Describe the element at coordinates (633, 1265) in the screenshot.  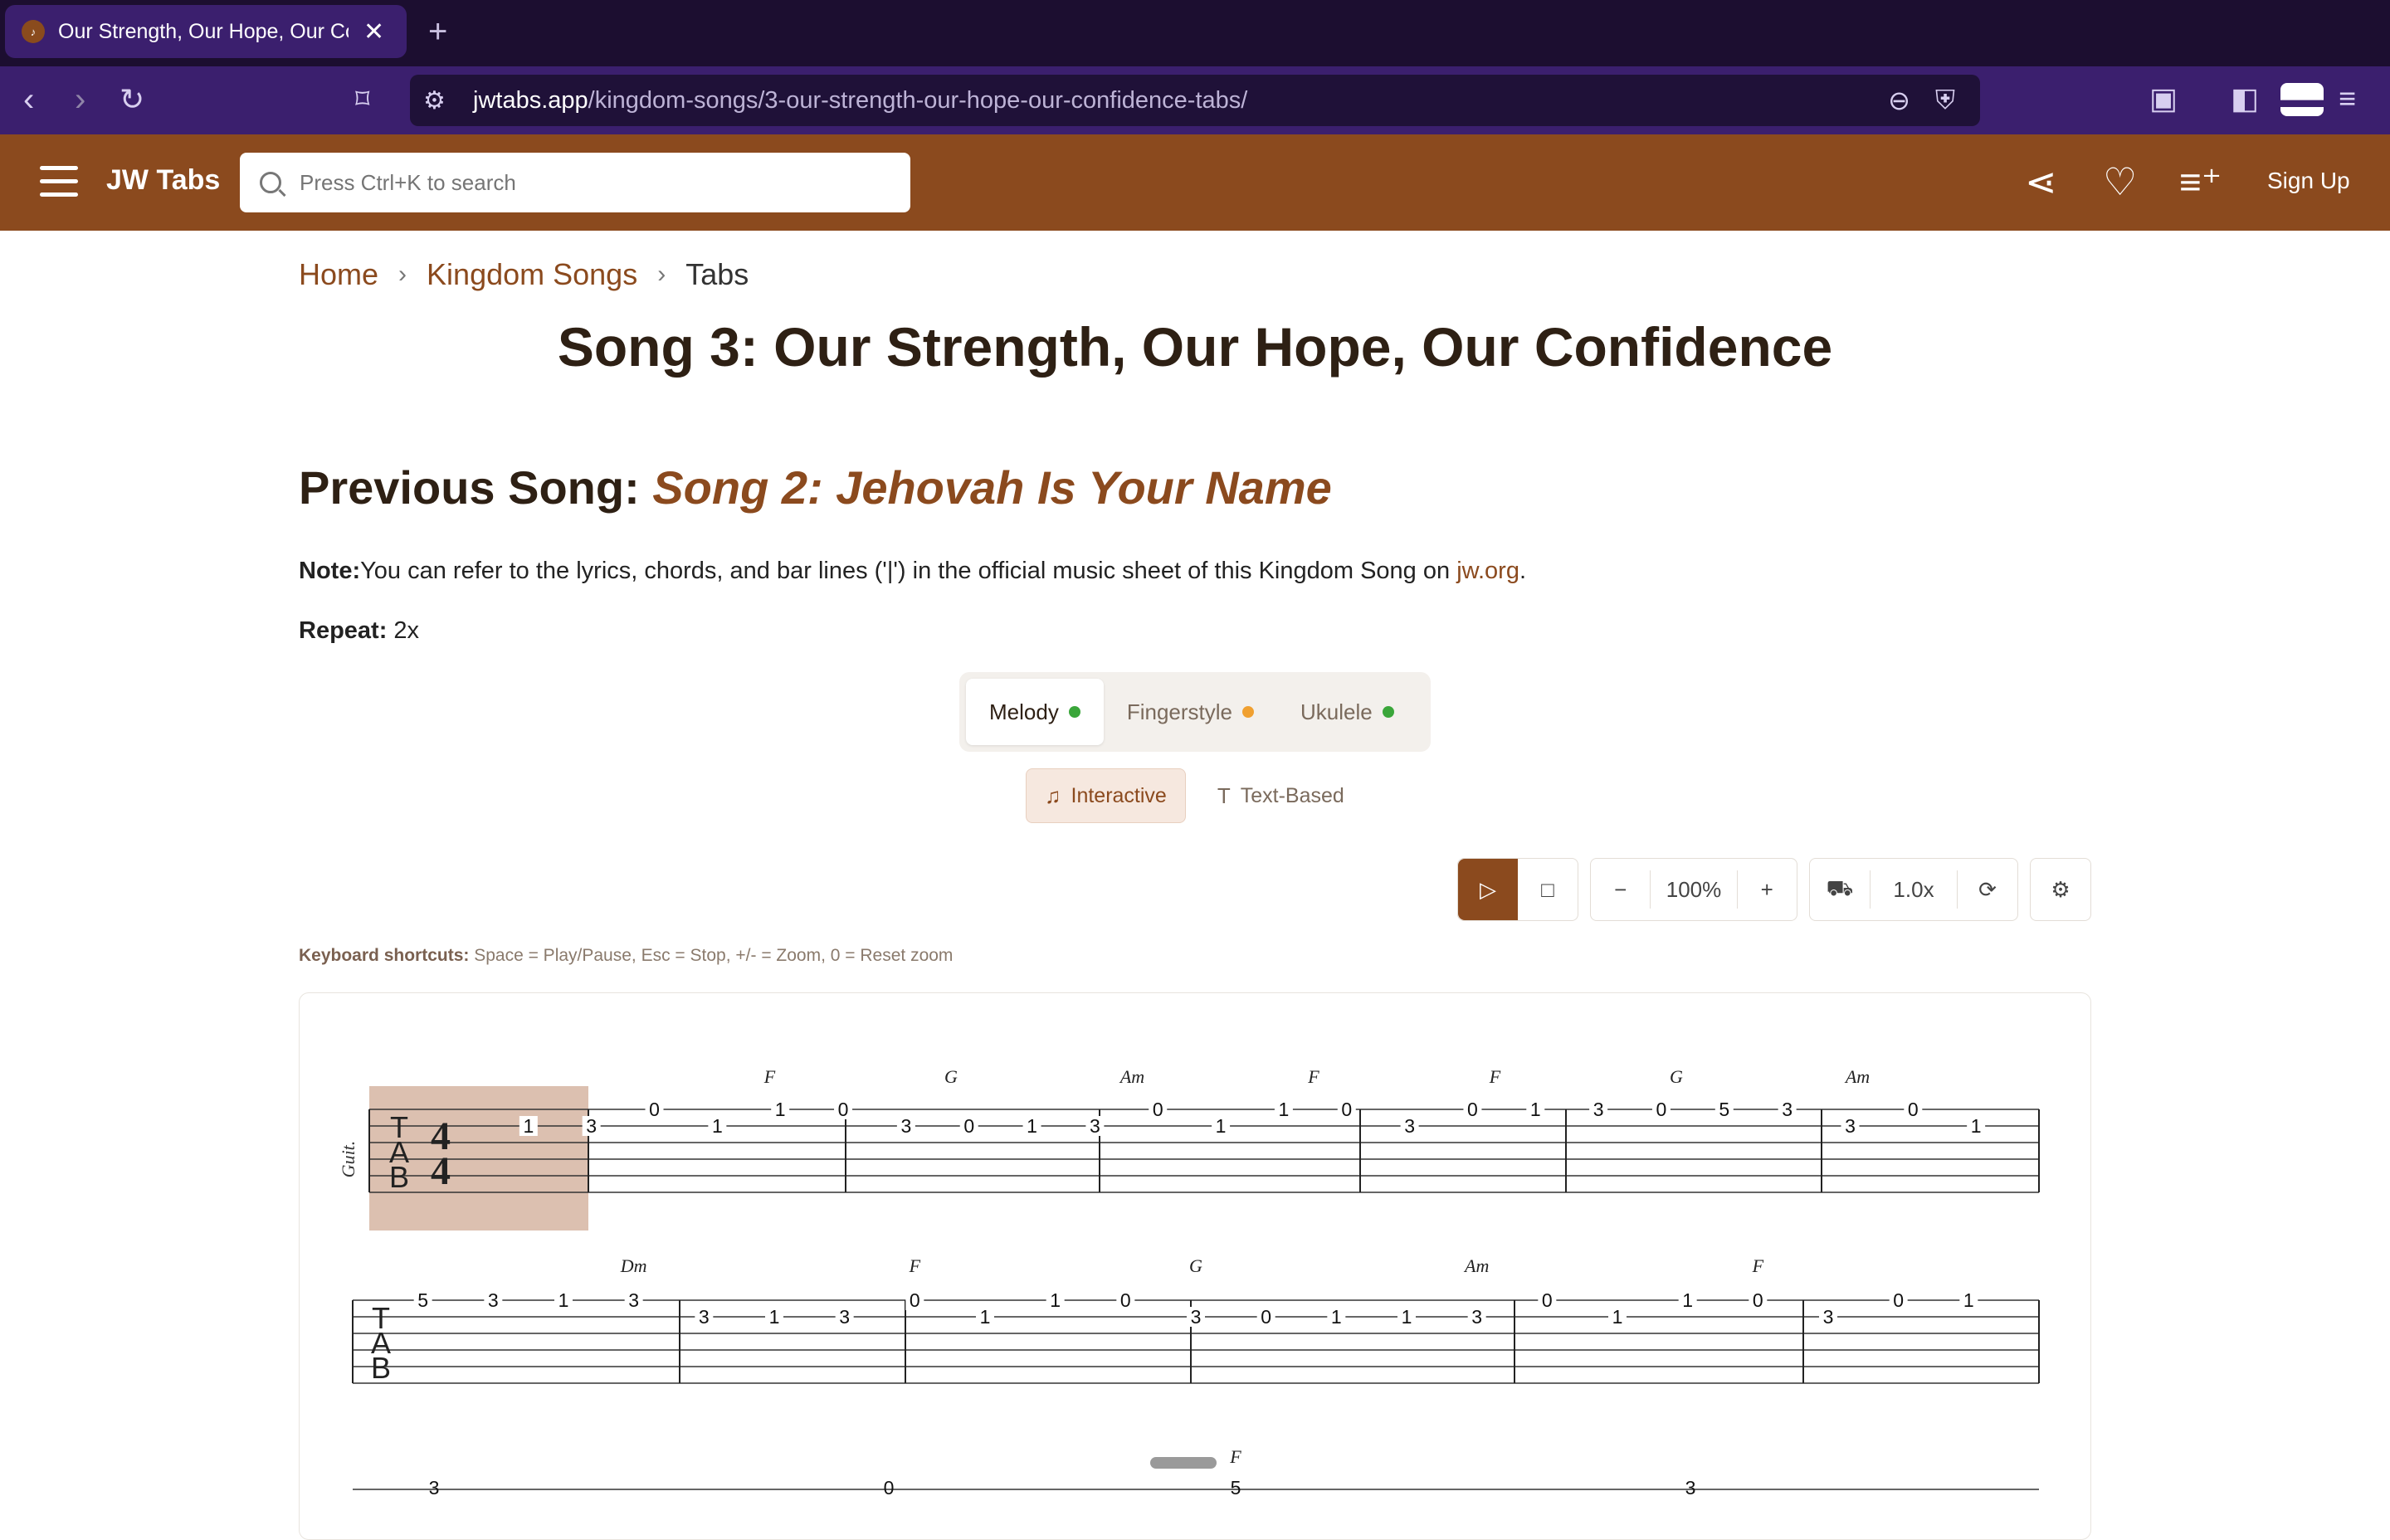
I see `row2-chord-label: Dm` at that location.